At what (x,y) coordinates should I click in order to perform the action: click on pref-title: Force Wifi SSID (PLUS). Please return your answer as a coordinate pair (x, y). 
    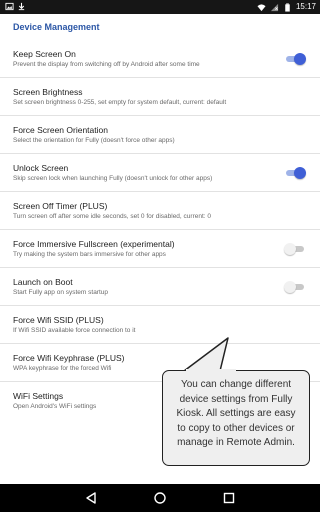
    Looking at the image, I should click on (58, 320).